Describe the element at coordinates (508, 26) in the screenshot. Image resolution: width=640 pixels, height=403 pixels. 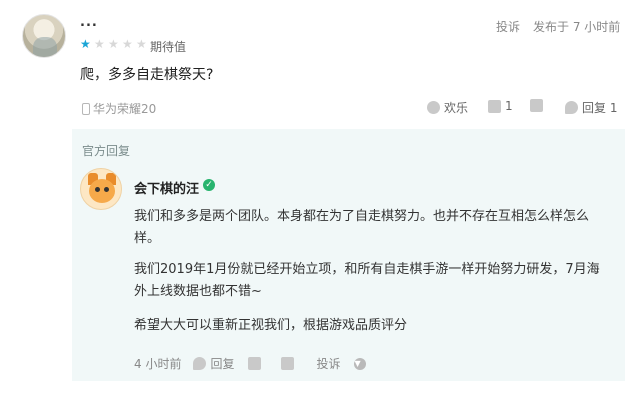
I see `report-link: 投诉` at that location.